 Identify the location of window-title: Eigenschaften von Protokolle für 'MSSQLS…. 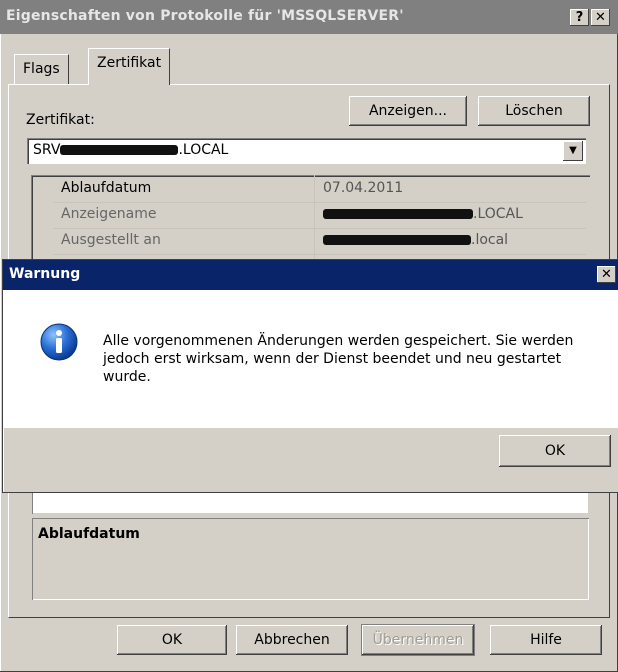
(205, 16).